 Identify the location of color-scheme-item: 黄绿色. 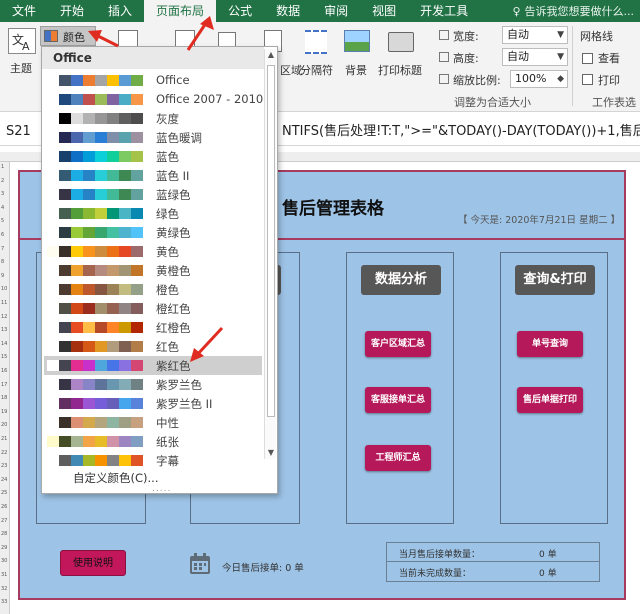
(153, 232).